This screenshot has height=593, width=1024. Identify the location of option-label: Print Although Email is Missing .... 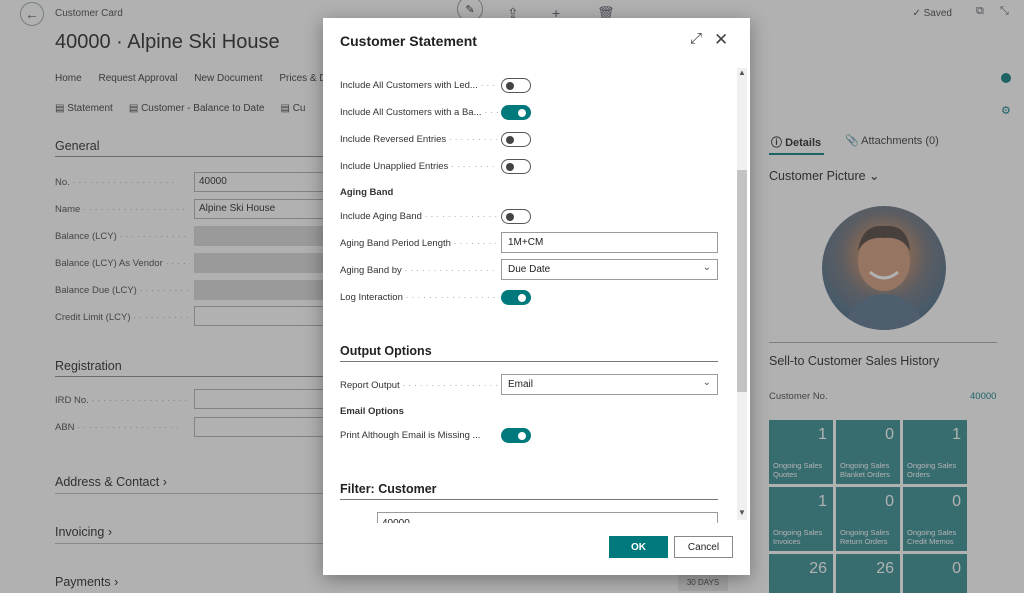
(419, 435).